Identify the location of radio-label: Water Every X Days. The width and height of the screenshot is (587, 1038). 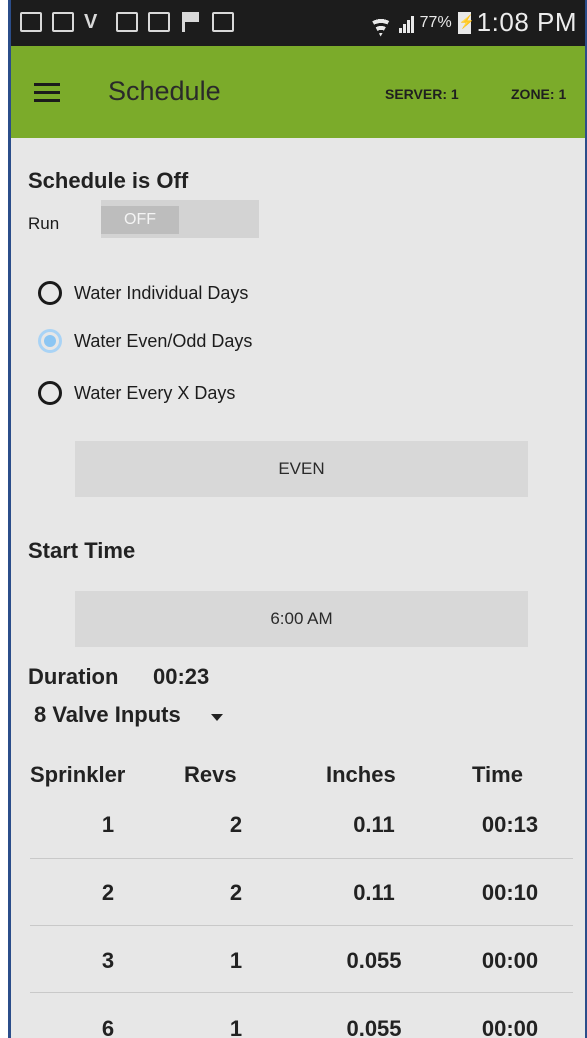
(155, 392).